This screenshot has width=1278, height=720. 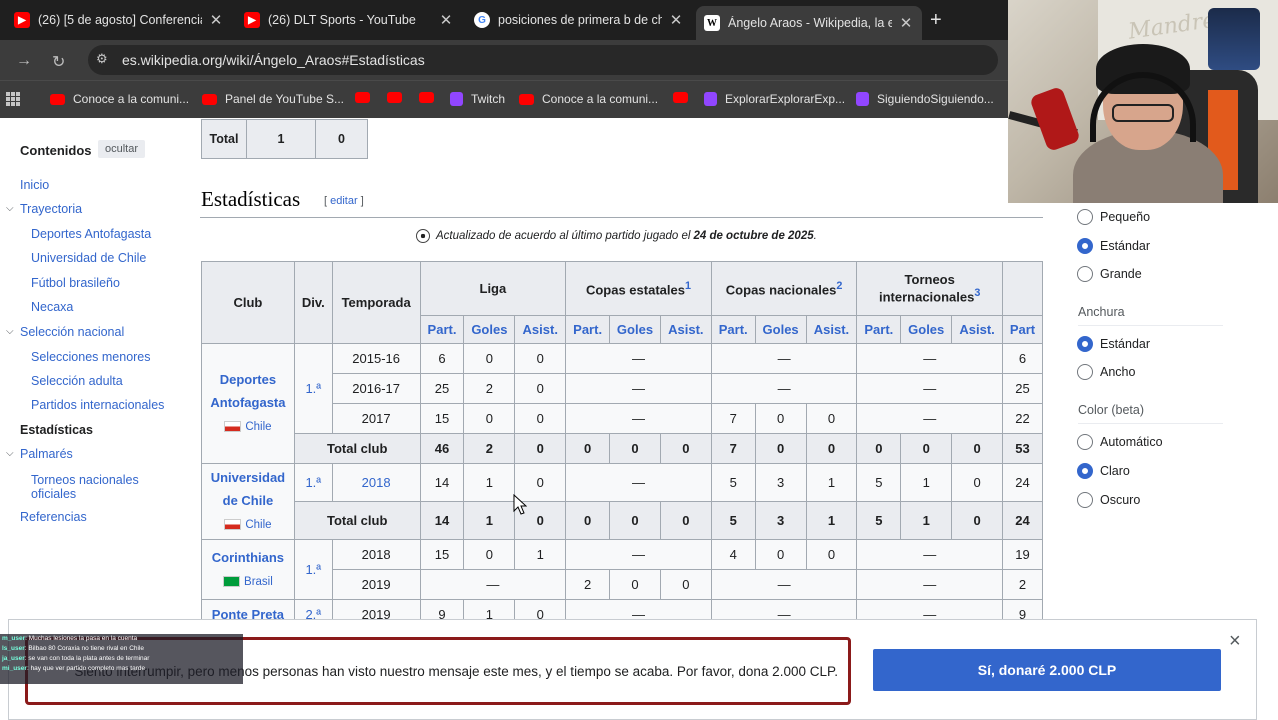 What do you see at coordinates (24, 61) in the screenshot?
I see `forward-icon: →` at bounding box center [24, 61].